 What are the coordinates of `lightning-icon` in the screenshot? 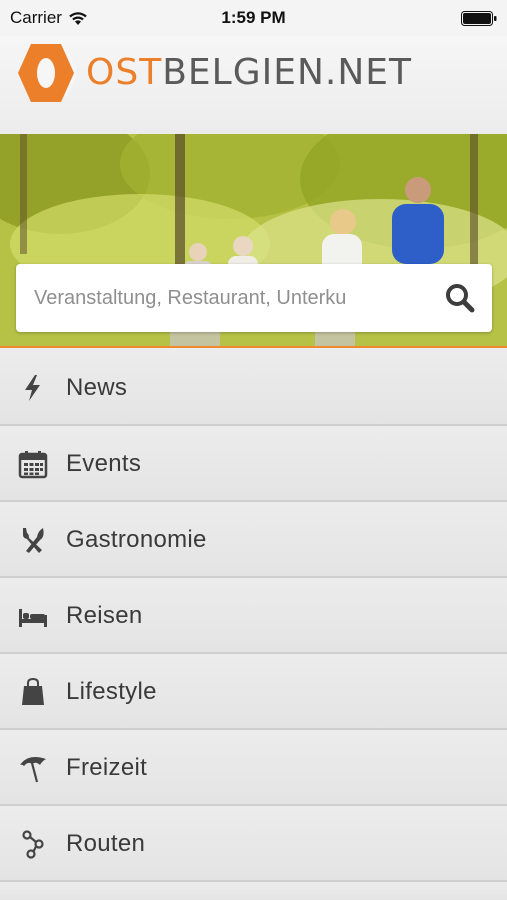 It's located at (32, 388).